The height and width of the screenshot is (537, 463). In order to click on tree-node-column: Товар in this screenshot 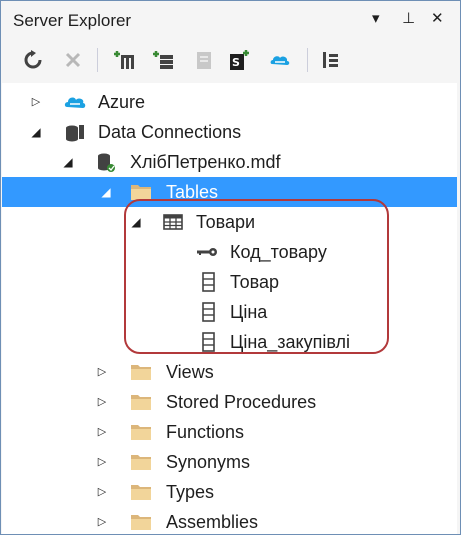, I will do `click(229, 282)`.